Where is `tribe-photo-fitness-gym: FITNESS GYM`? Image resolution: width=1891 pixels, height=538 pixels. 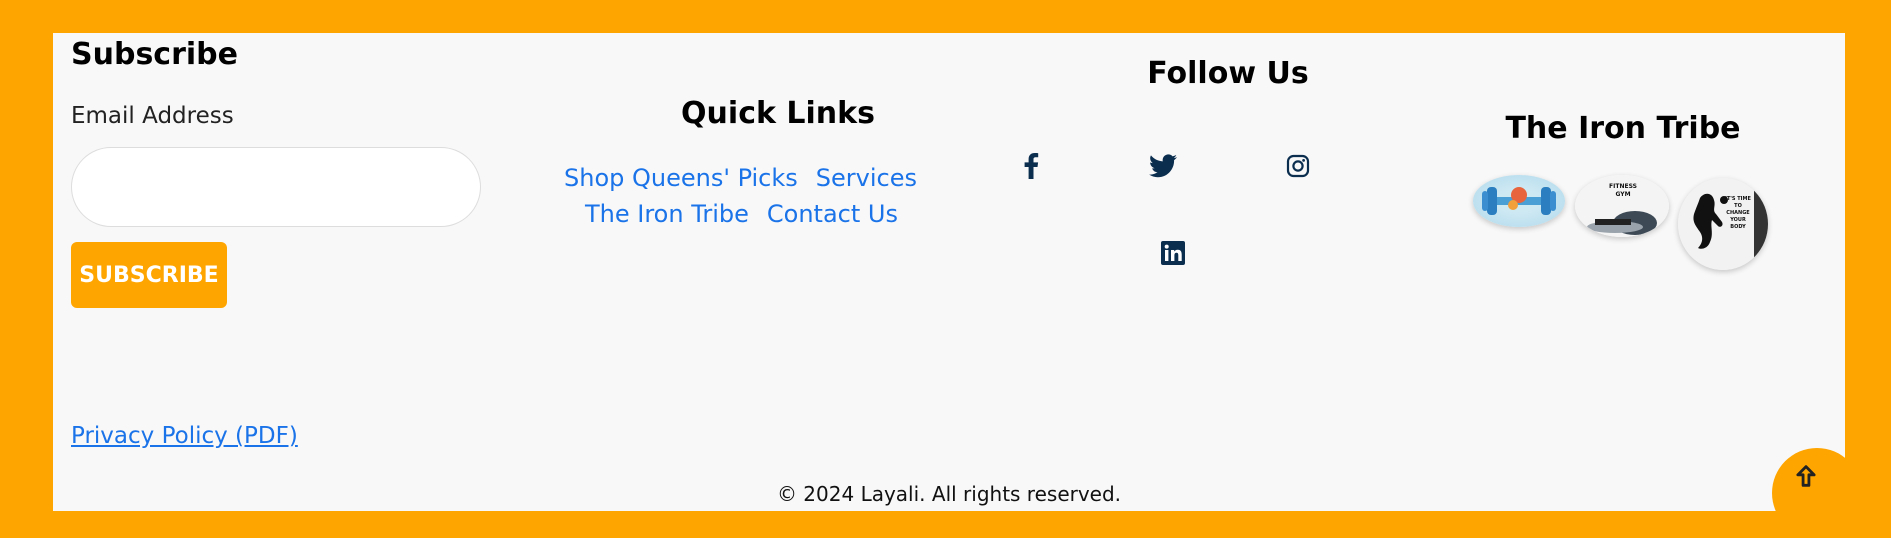
tribe-photo-fitness-gym: FITNESS GYM is located at coordinates (1622, 206).